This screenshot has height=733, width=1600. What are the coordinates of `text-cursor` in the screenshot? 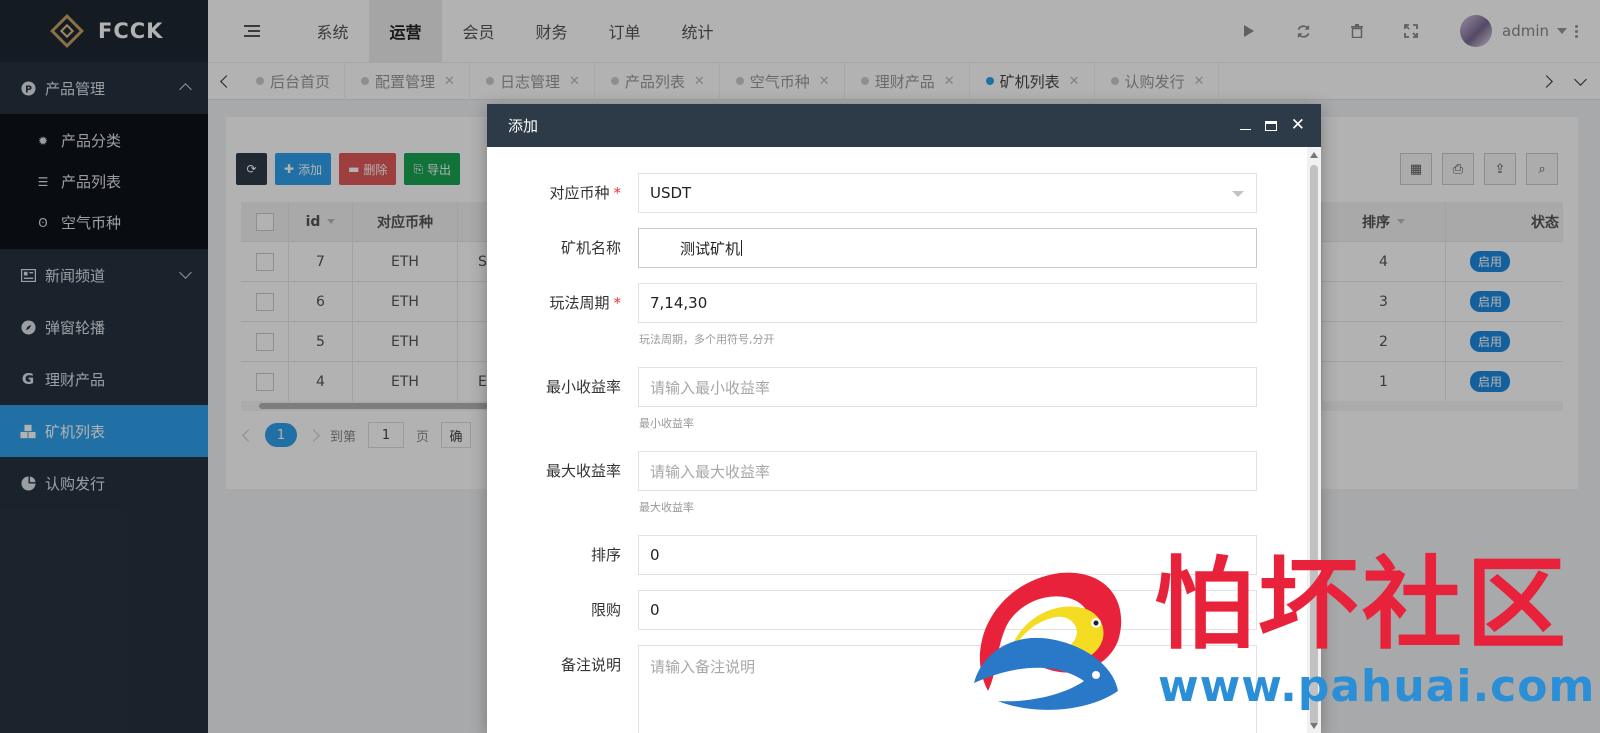 It's located at (742, 248).